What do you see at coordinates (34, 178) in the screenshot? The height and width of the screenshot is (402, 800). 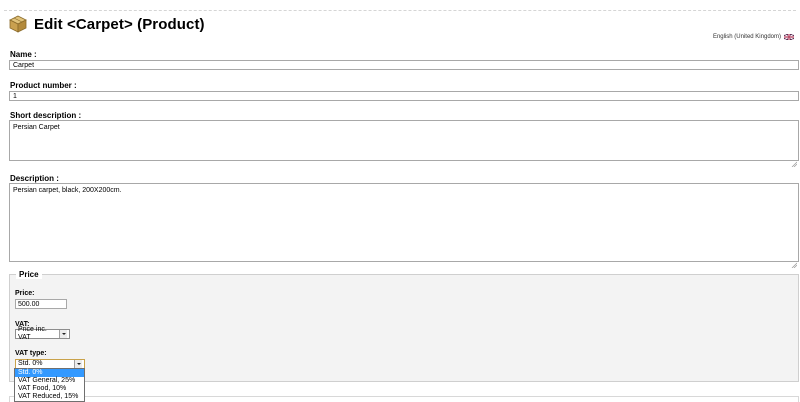 I see `description-label: Description :` at bounding box center [34, 178].